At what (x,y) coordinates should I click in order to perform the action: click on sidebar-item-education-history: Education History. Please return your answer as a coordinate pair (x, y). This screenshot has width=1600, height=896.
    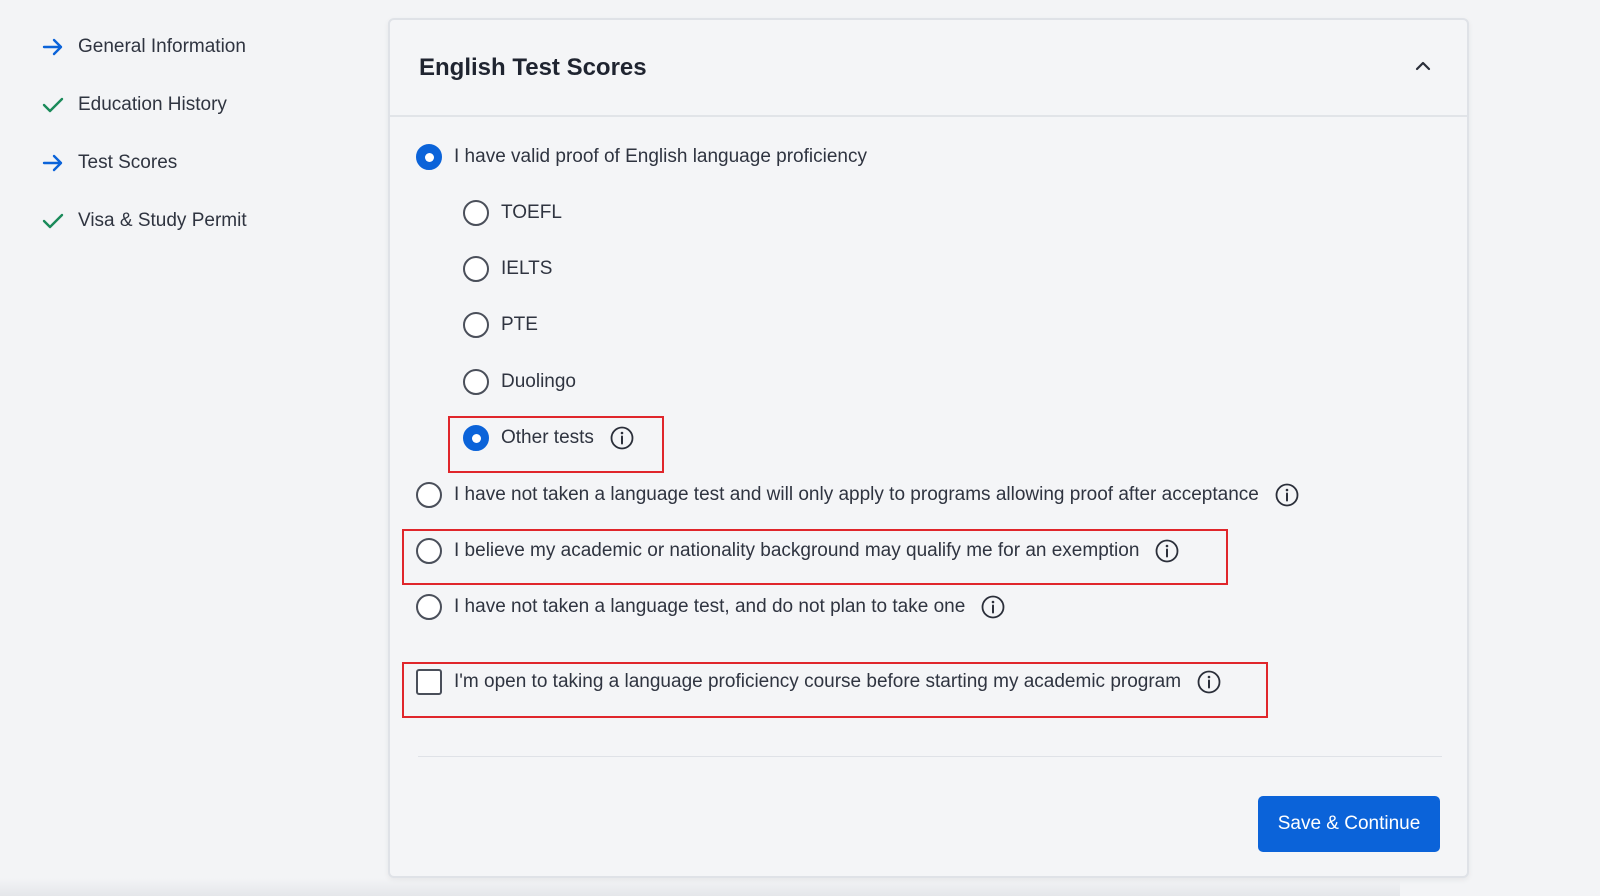
    Looking at the image, I should click on (190, 105).